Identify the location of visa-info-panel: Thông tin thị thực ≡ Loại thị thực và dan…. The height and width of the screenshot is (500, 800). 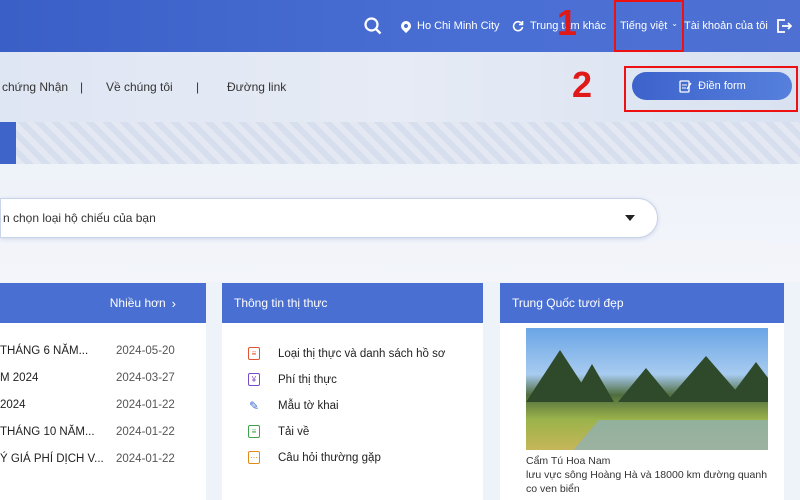
(352, 391).